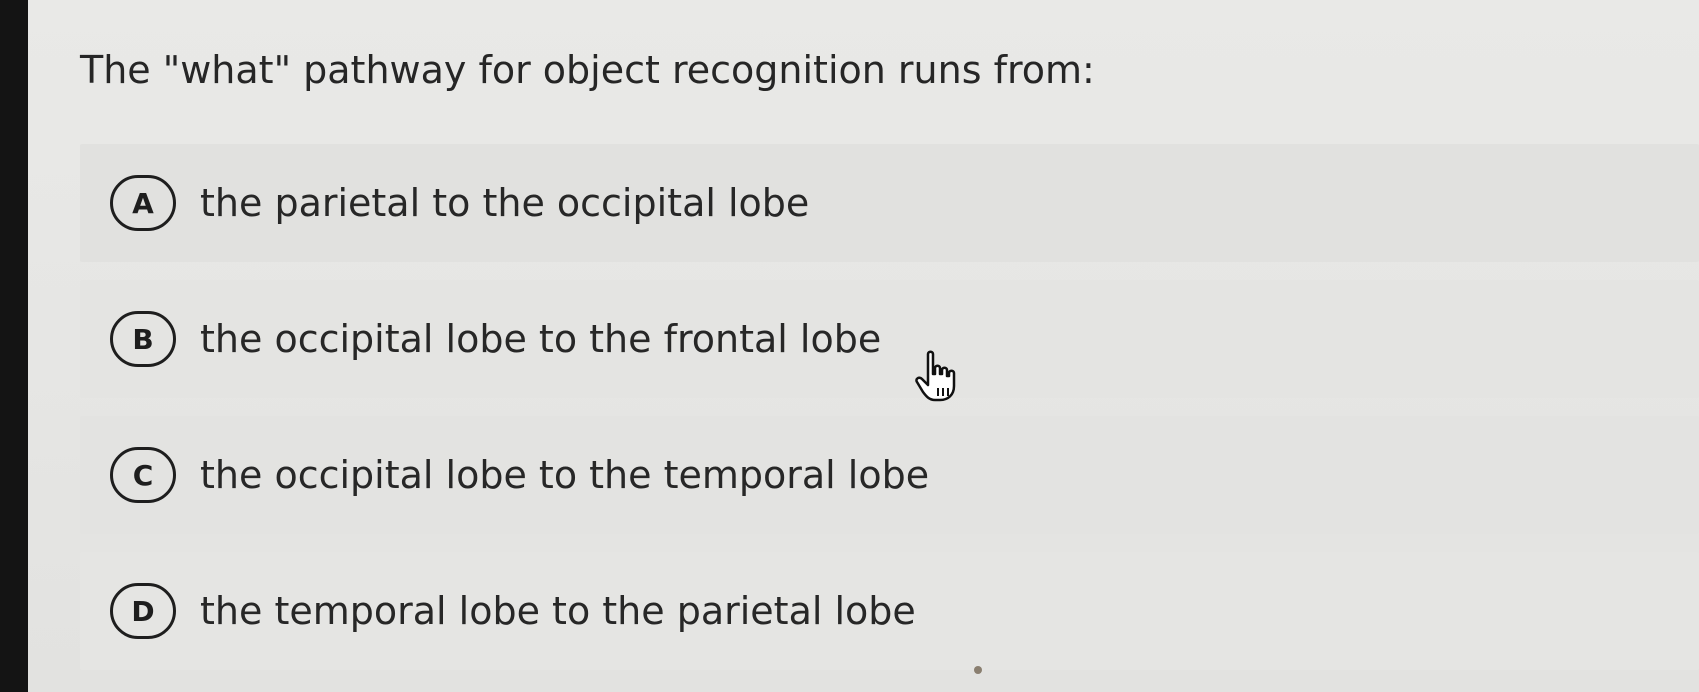 This screenshot has width=1699, height=692. I want to click on option-a-badge: A, so click(143, 203).